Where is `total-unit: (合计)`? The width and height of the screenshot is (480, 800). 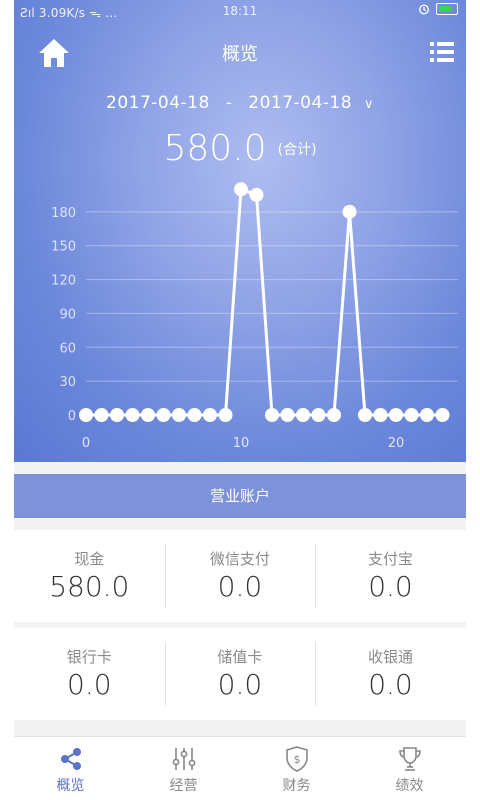
total-unit: (合计) is located at coordinates (297, 149).